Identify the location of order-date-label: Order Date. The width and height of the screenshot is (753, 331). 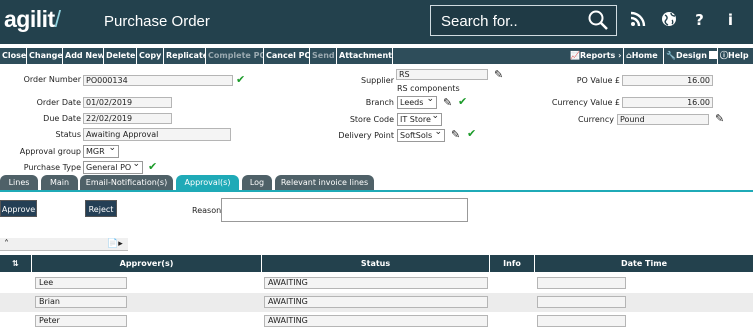
(58, 102).